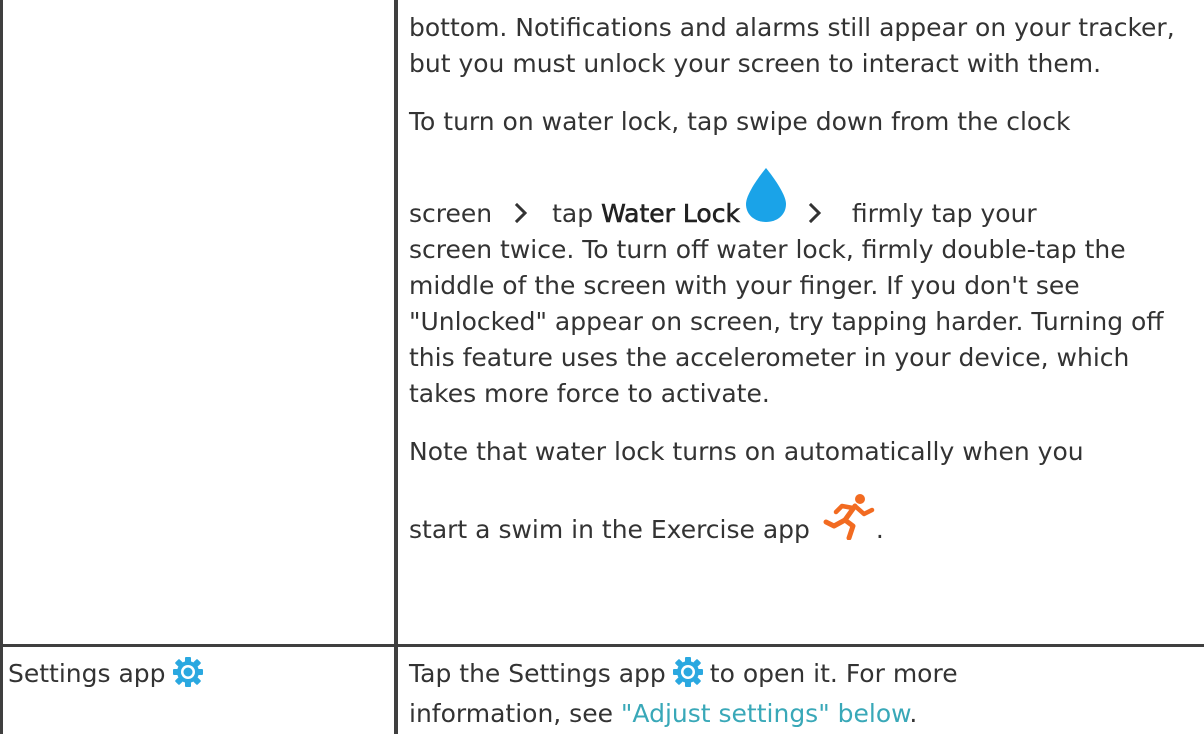 This screenshot has width=1204, height=734. What do you see at coordinates (396, 367) in the screenshot?
I see `table-column-divider` at bounding box center [396, 367].